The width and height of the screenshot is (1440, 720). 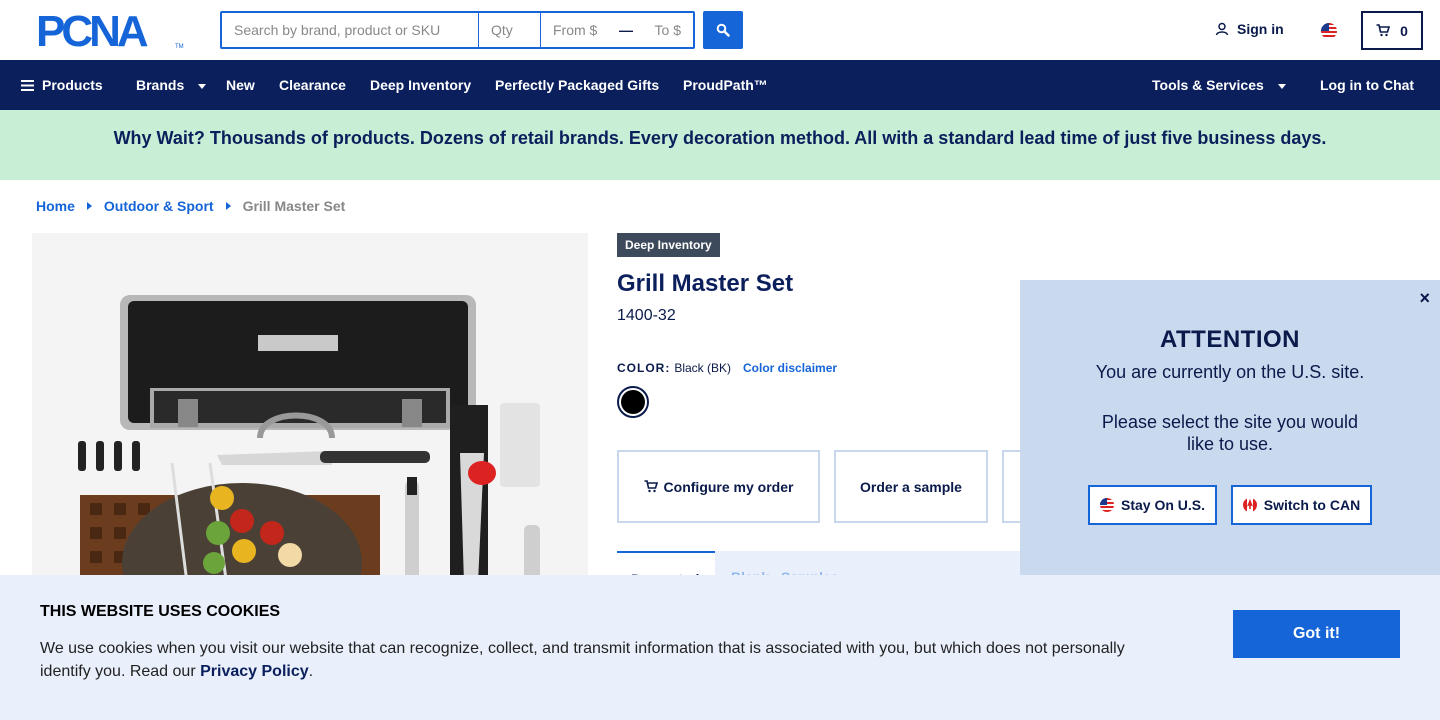 I want to click on nav-log-in-to-chat: Log in to Chat, so click(x=1367, y=85).